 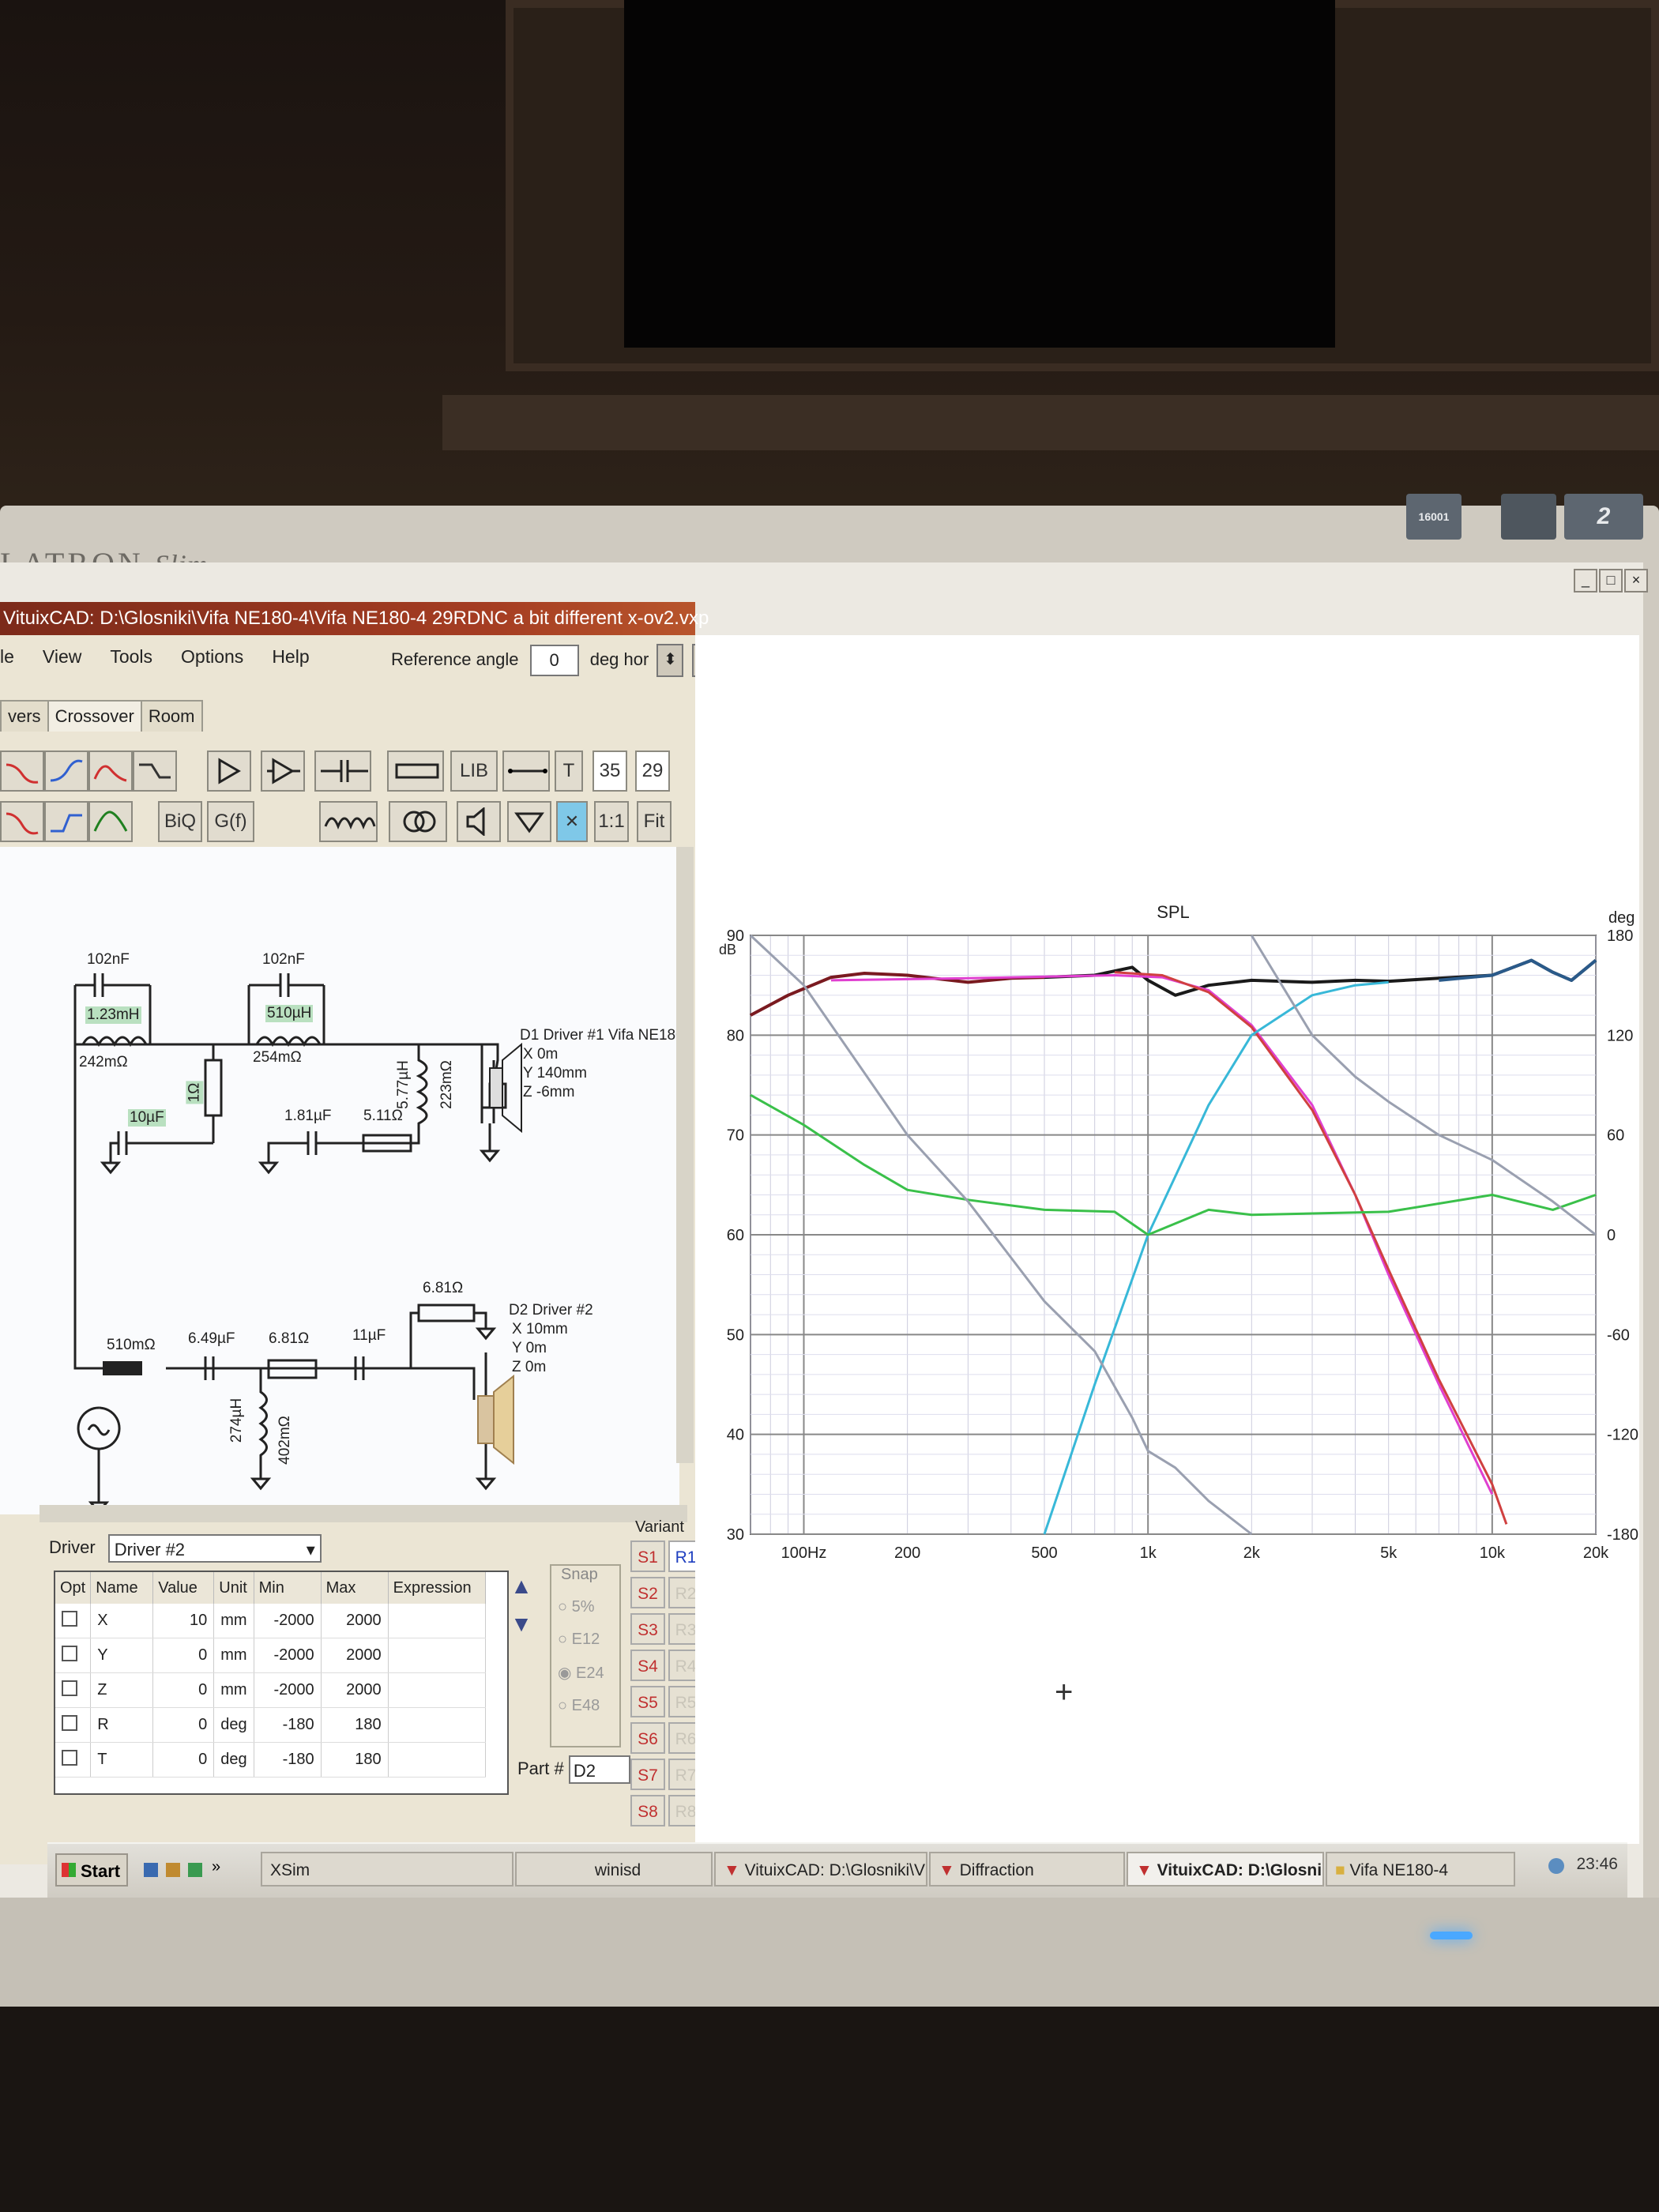 I want to click on variant-s5: S5, so click(x=647, y=1702).